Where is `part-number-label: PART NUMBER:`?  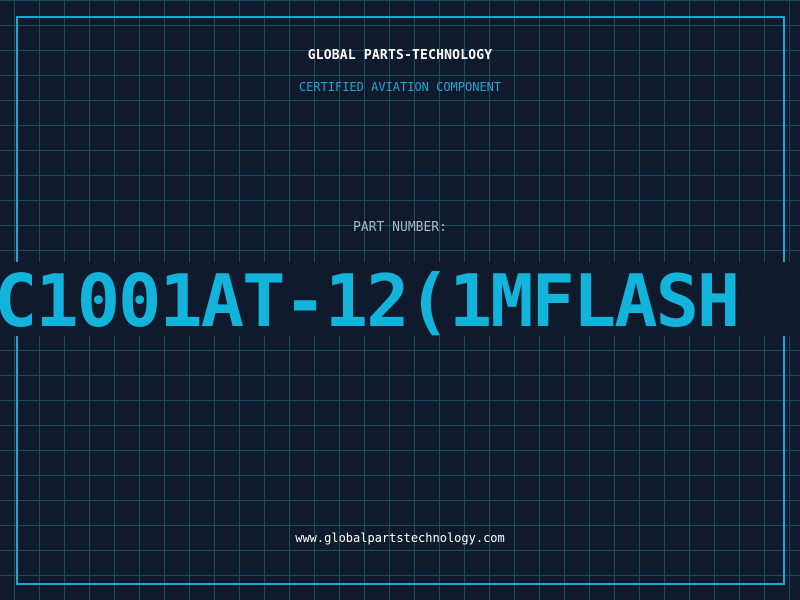 part-number-label: PART NUMBER: is located at coordinates (400, 227).